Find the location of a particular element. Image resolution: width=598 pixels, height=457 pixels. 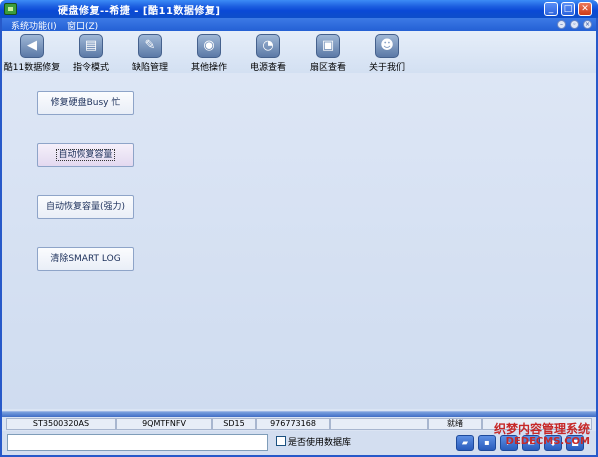

repair-busy-button: 修复硬盘Busy 忙 is located at coordinates (85, 103).